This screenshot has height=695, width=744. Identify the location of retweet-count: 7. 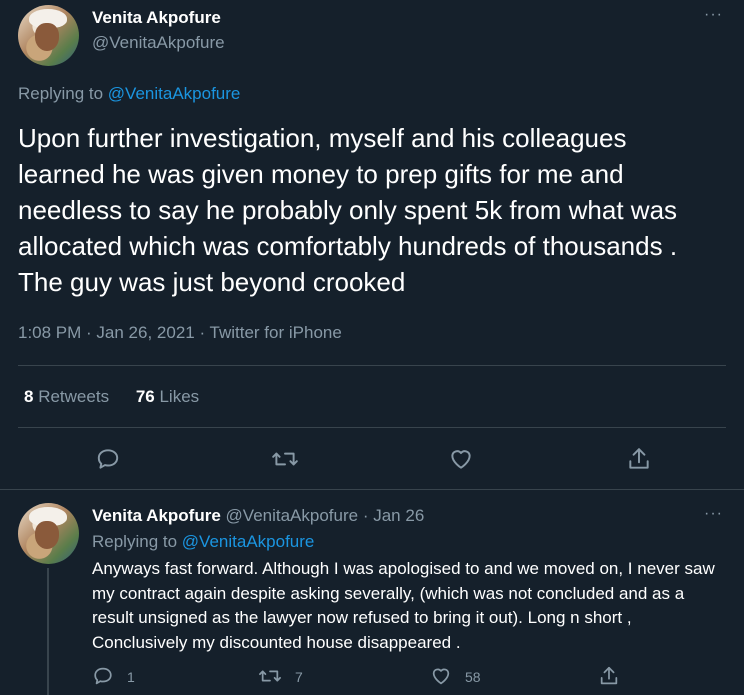
(299, 677).